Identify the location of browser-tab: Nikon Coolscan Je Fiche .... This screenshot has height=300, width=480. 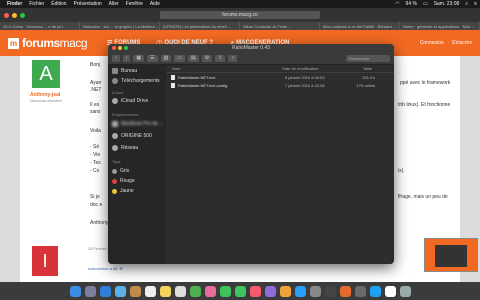
(280, 26).